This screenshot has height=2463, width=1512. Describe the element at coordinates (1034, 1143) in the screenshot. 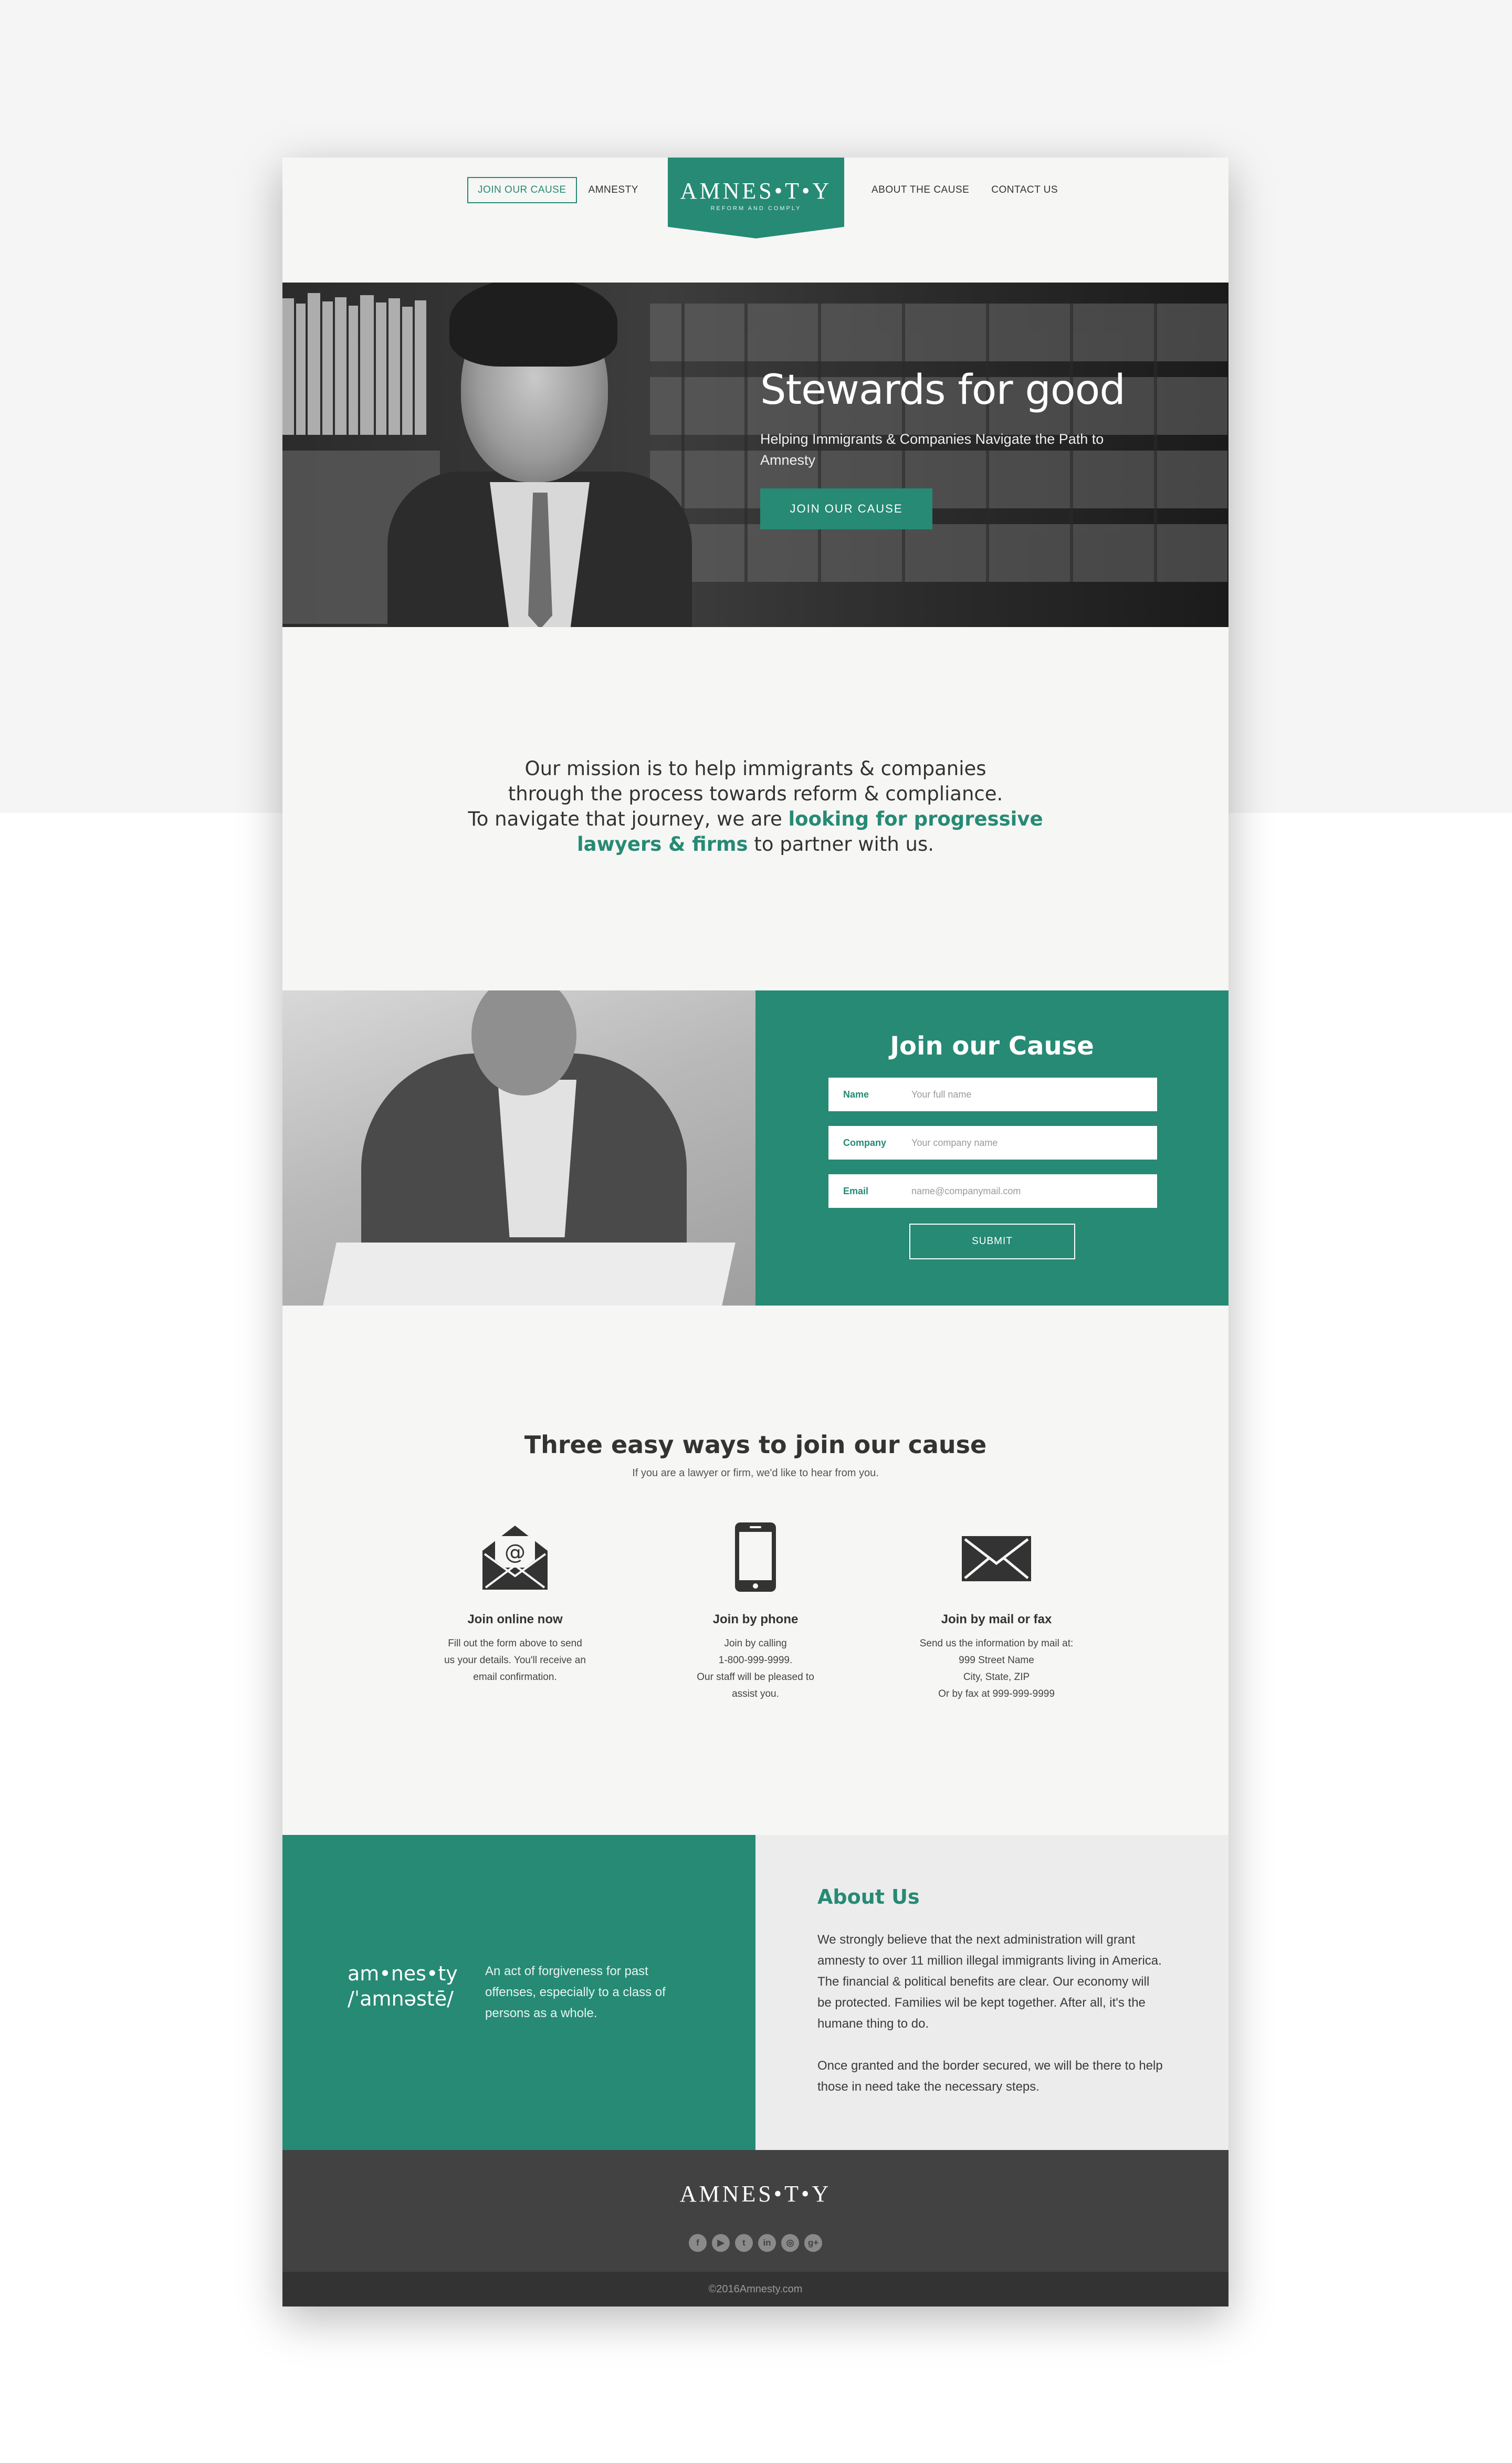

I see `company-input` at that location.